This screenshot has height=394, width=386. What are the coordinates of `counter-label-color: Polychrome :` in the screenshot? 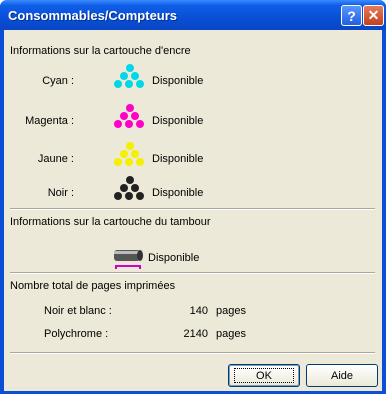 It's located at (76, 334).